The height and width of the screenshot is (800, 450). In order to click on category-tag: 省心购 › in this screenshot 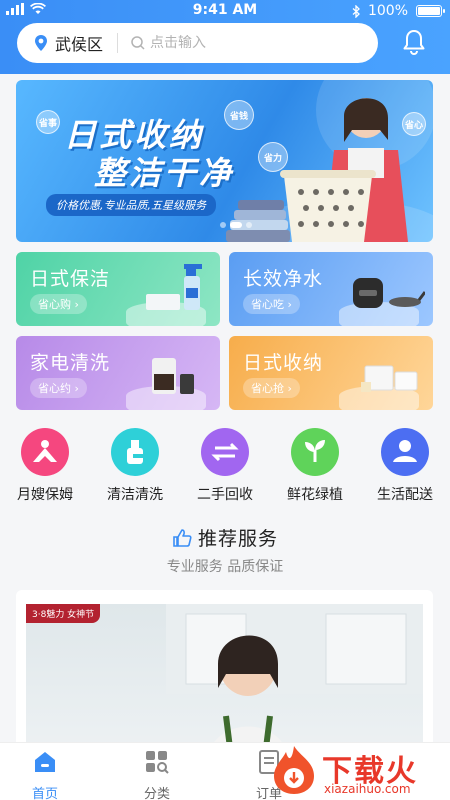, I will do `click(58, 304)`.